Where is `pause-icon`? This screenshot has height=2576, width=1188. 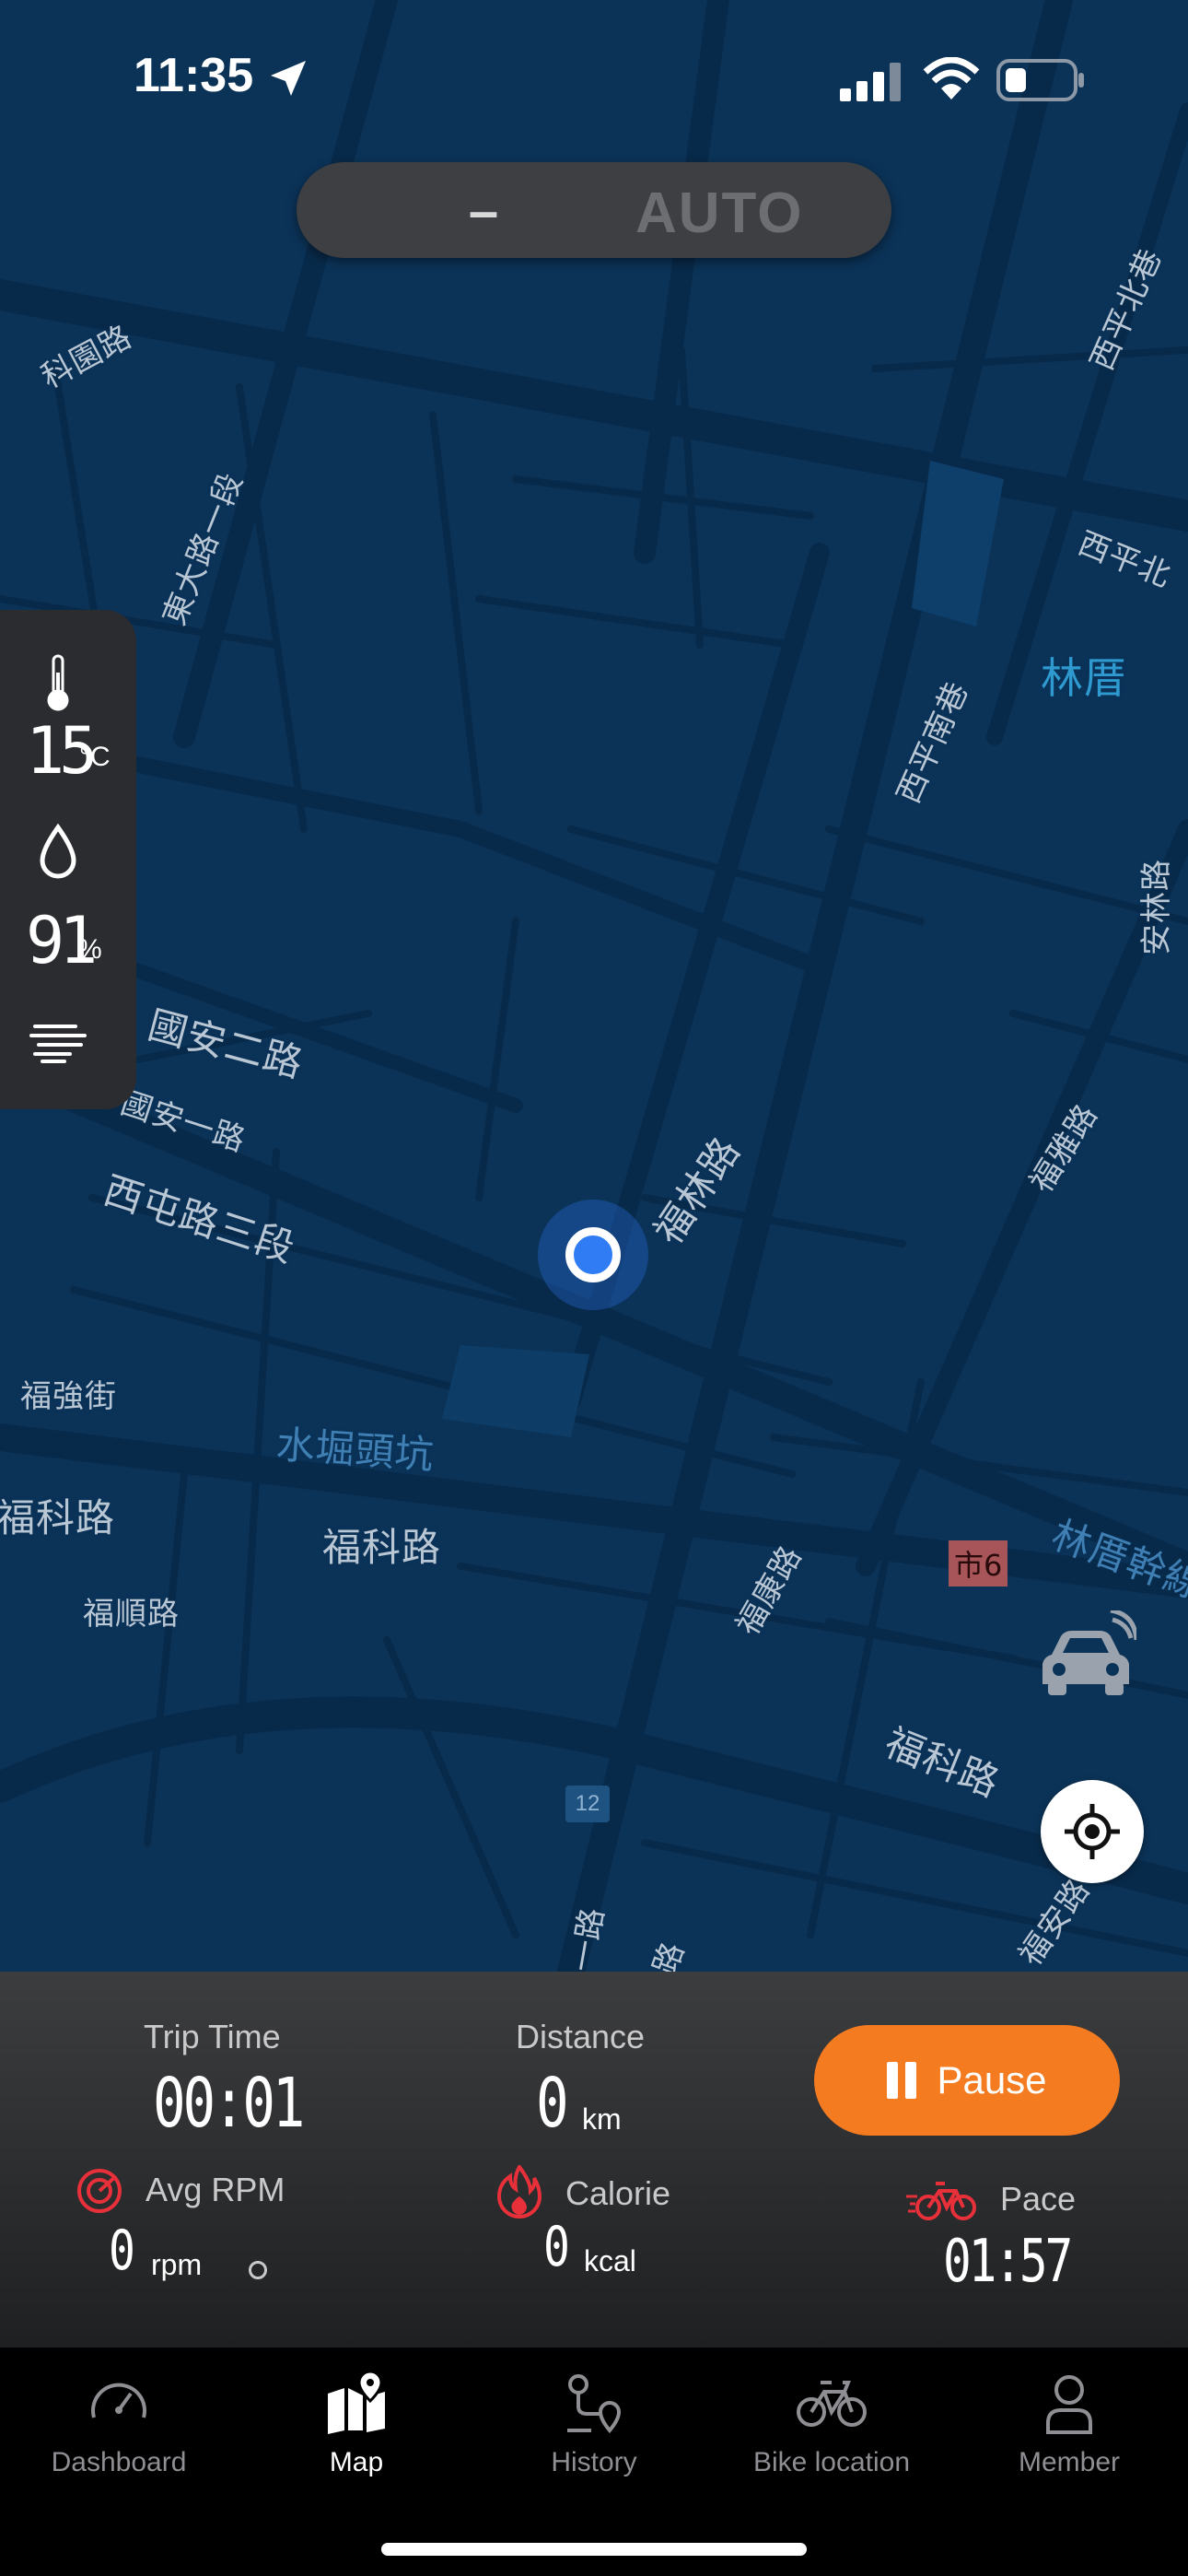
pause-icon is located at coordinates (902, 2080).